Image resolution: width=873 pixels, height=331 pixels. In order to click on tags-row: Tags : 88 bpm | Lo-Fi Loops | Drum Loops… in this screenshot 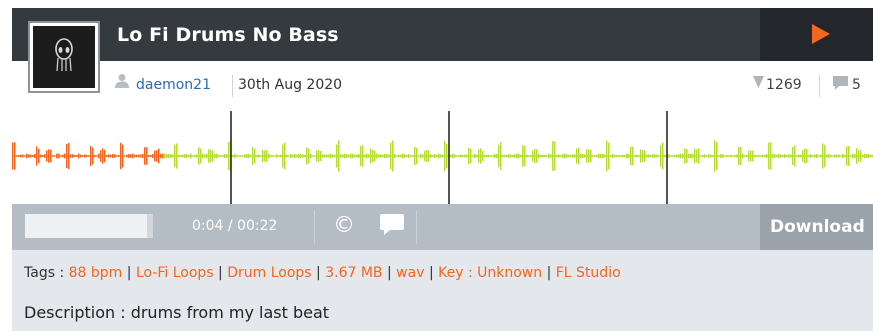, I will do `click(322, 273)`.